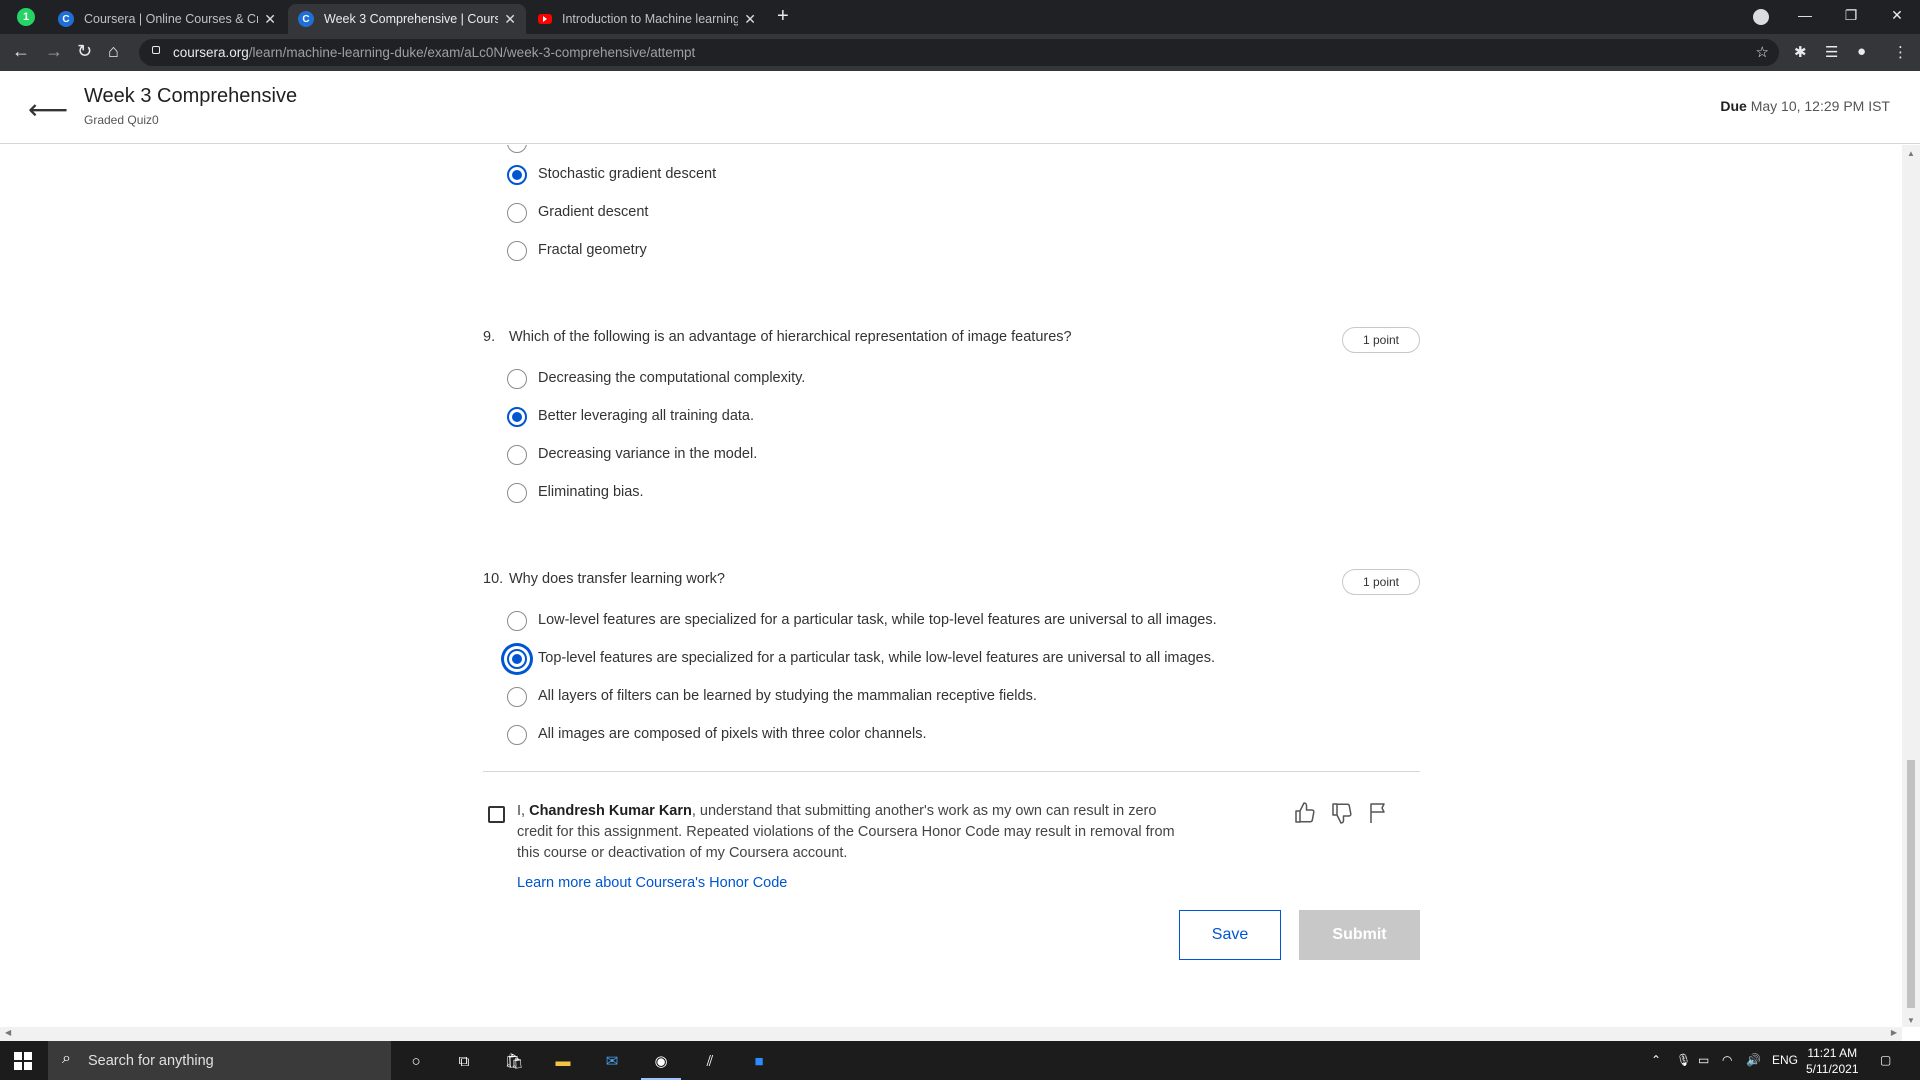  I want to click on tab-coursera-home: C Coursera | Online Courses & Cre ✕, so click(167, 19).